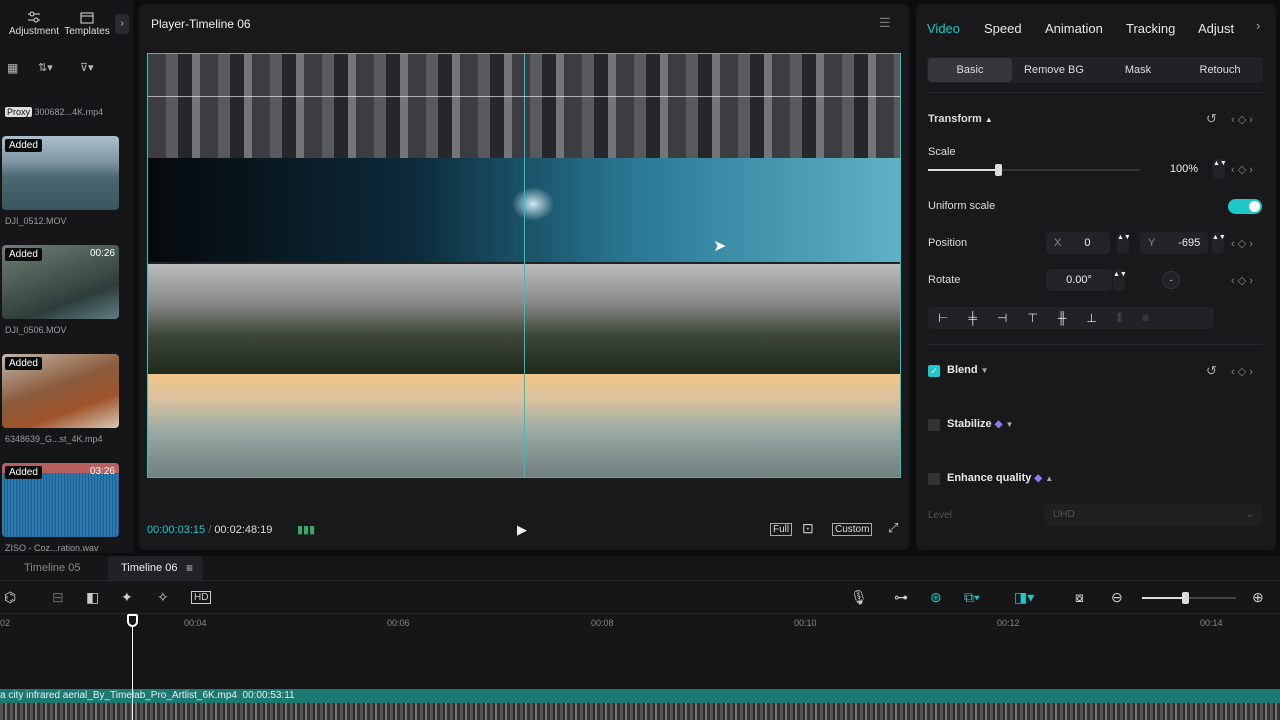  I want to click on tab-video: Video, so click(943, 28).